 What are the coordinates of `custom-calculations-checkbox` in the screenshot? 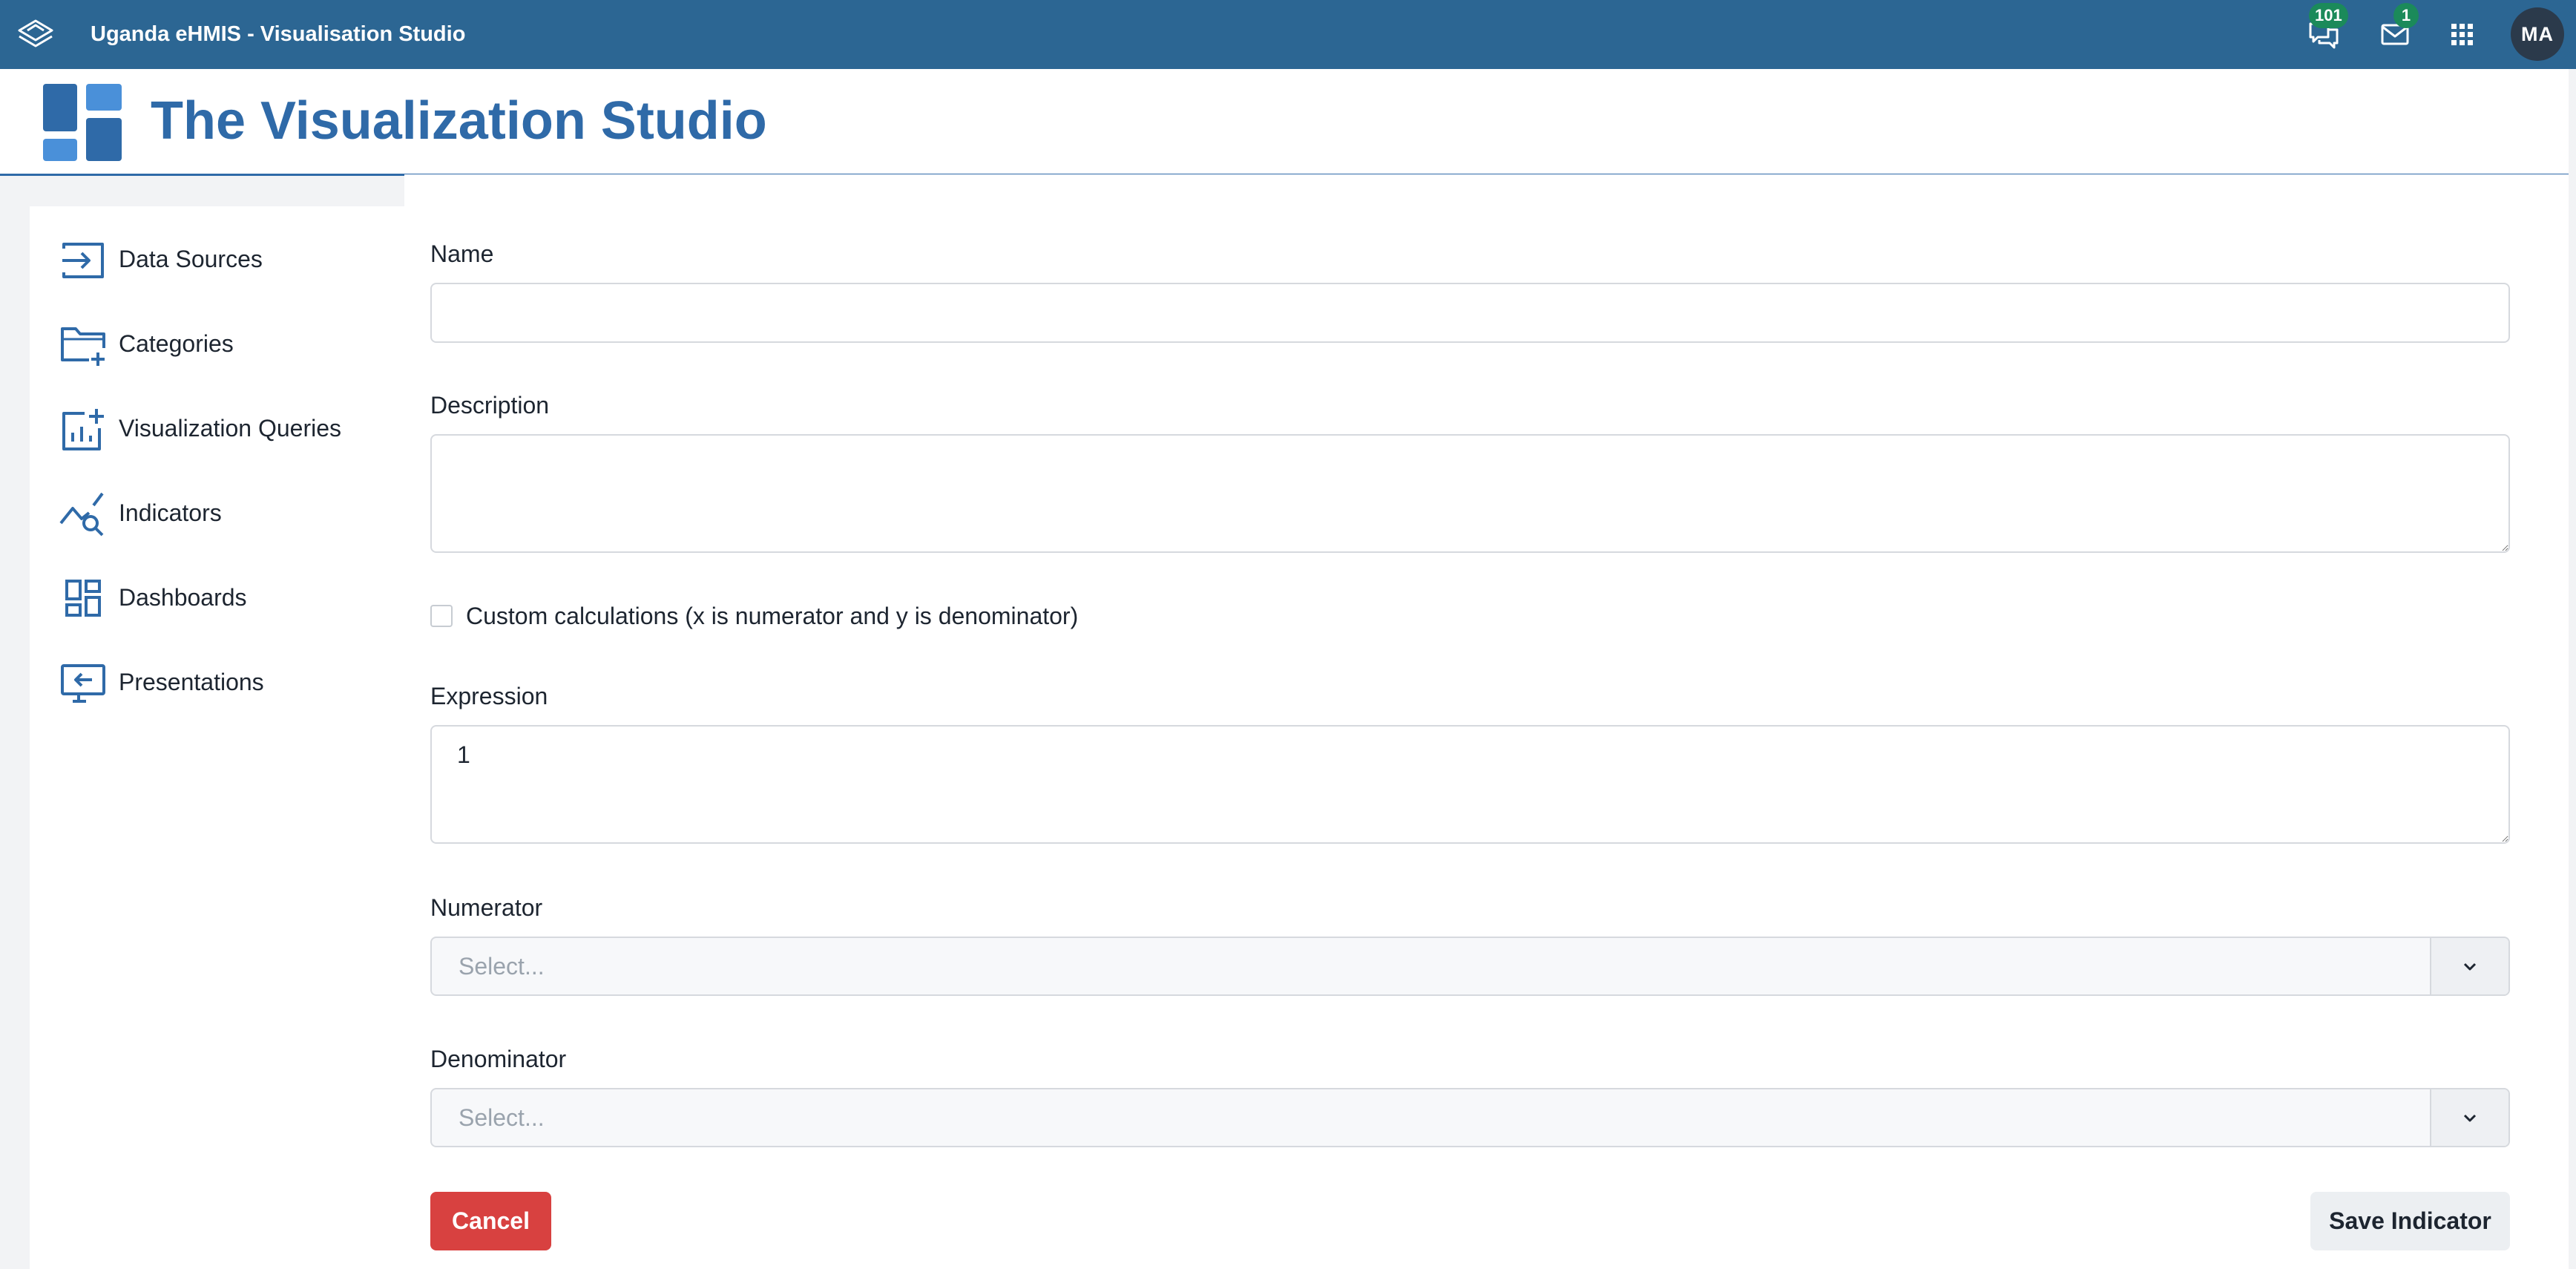 It's located at (441, 616).